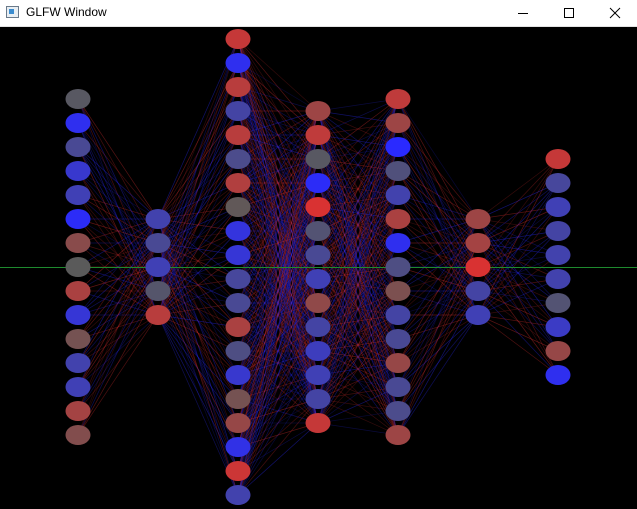  I want to click on maximize-button, so click(569, 13).